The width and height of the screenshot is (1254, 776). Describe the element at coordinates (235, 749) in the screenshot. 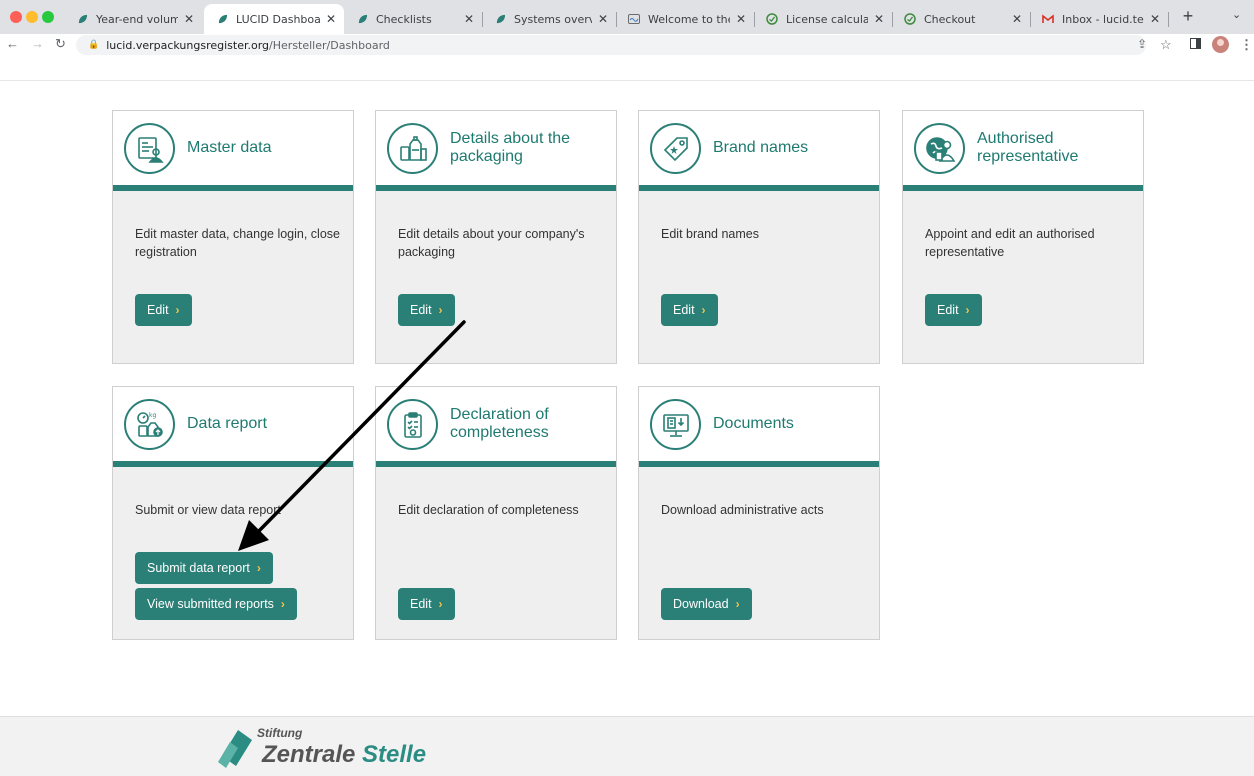

I see `zentrale-stelle-logo-icon` at that location.